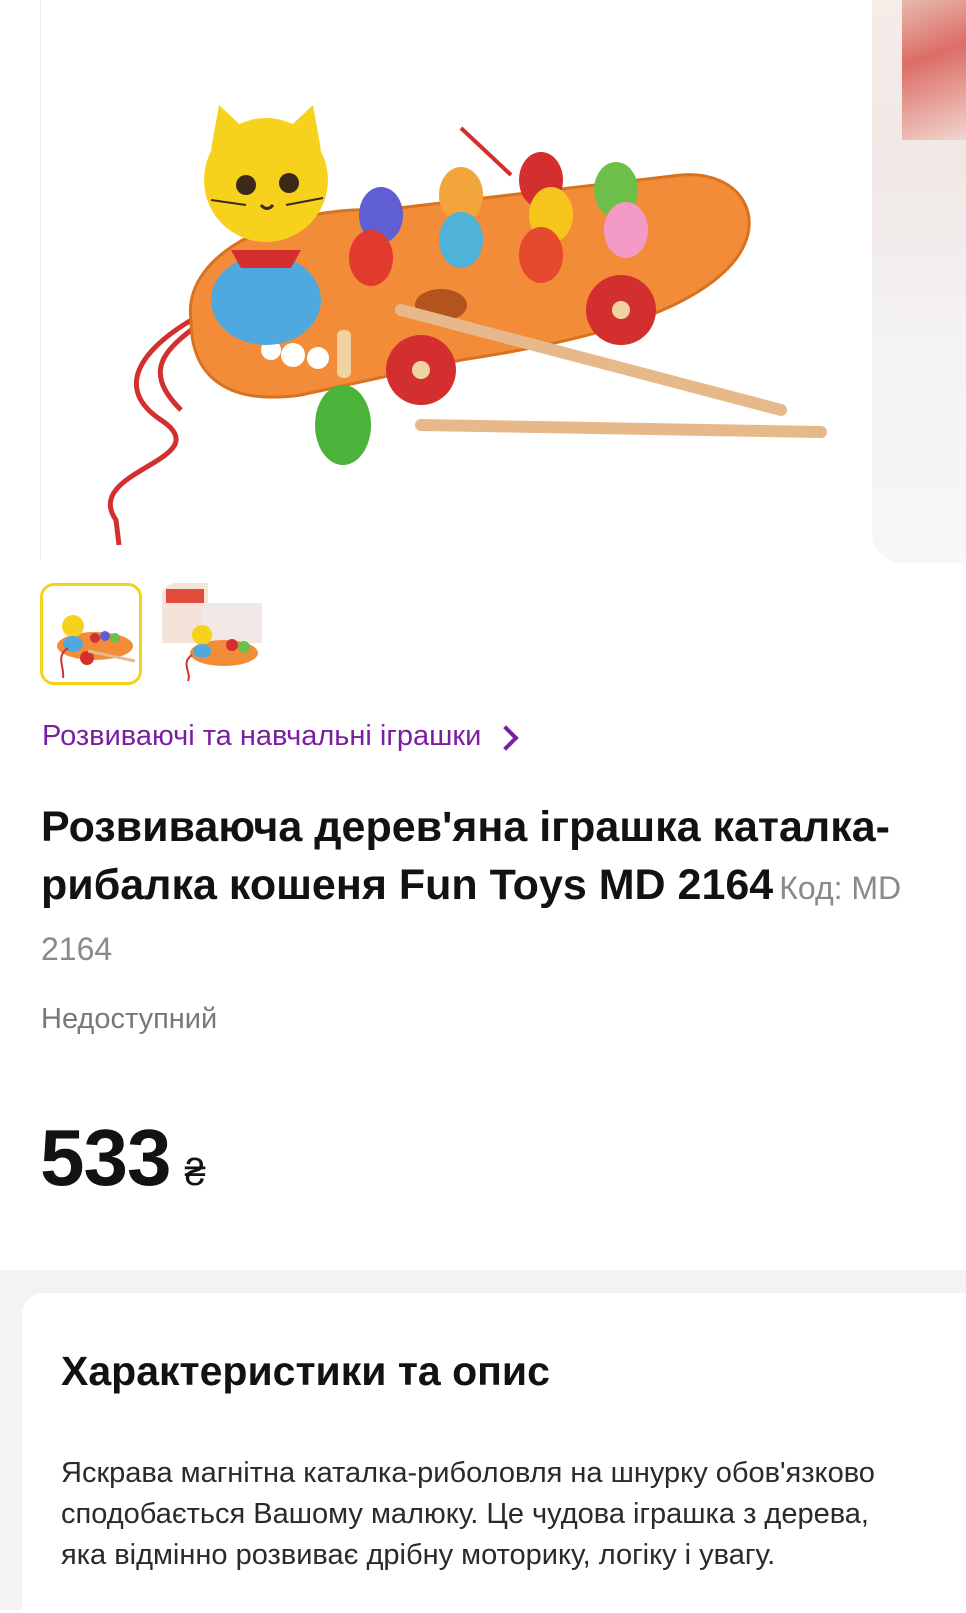 This screenshot has width=966, height=1613. What do you see at coordinates (506, 737) in the screenshot?
I see `chevron-right-icon` at bounding box center [506, 737].